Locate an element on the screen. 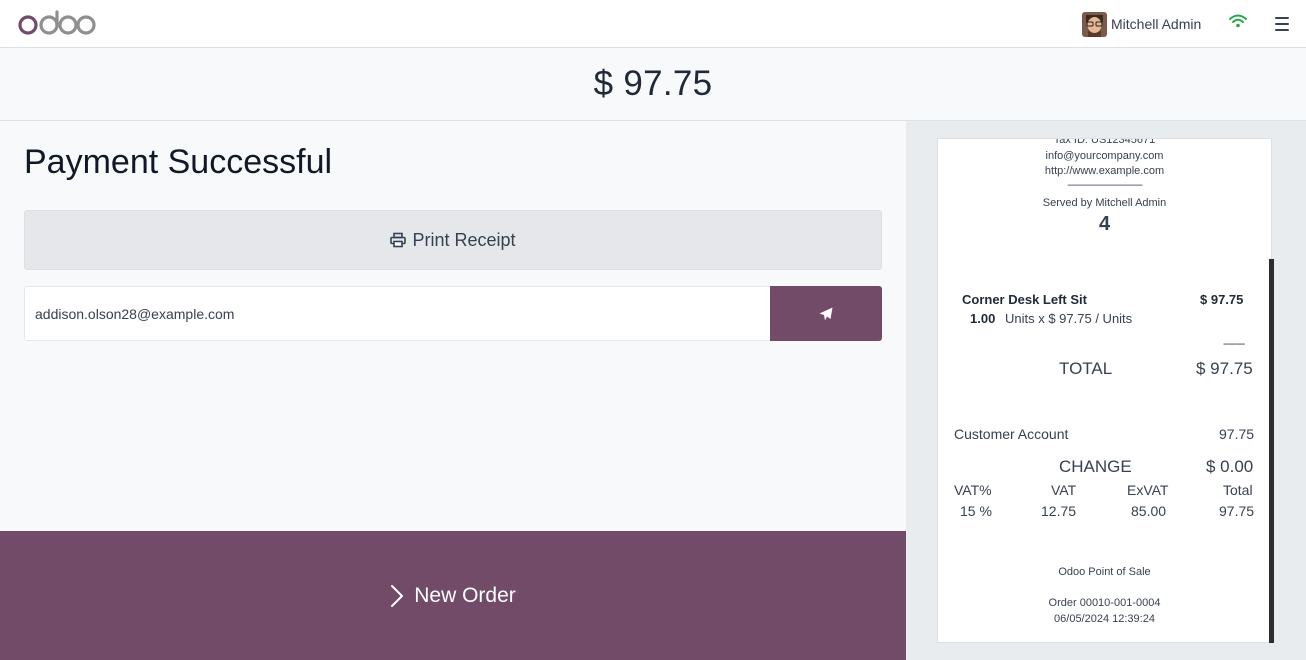  new-order-label: New Order is located at coordinates (465, 595).